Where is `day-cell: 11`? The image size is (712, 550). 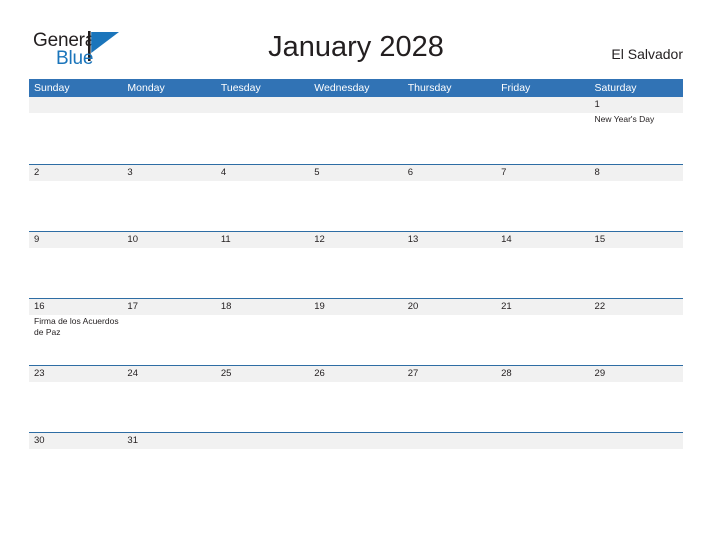 day-cell: 11 is located at coordinates (262, 265).